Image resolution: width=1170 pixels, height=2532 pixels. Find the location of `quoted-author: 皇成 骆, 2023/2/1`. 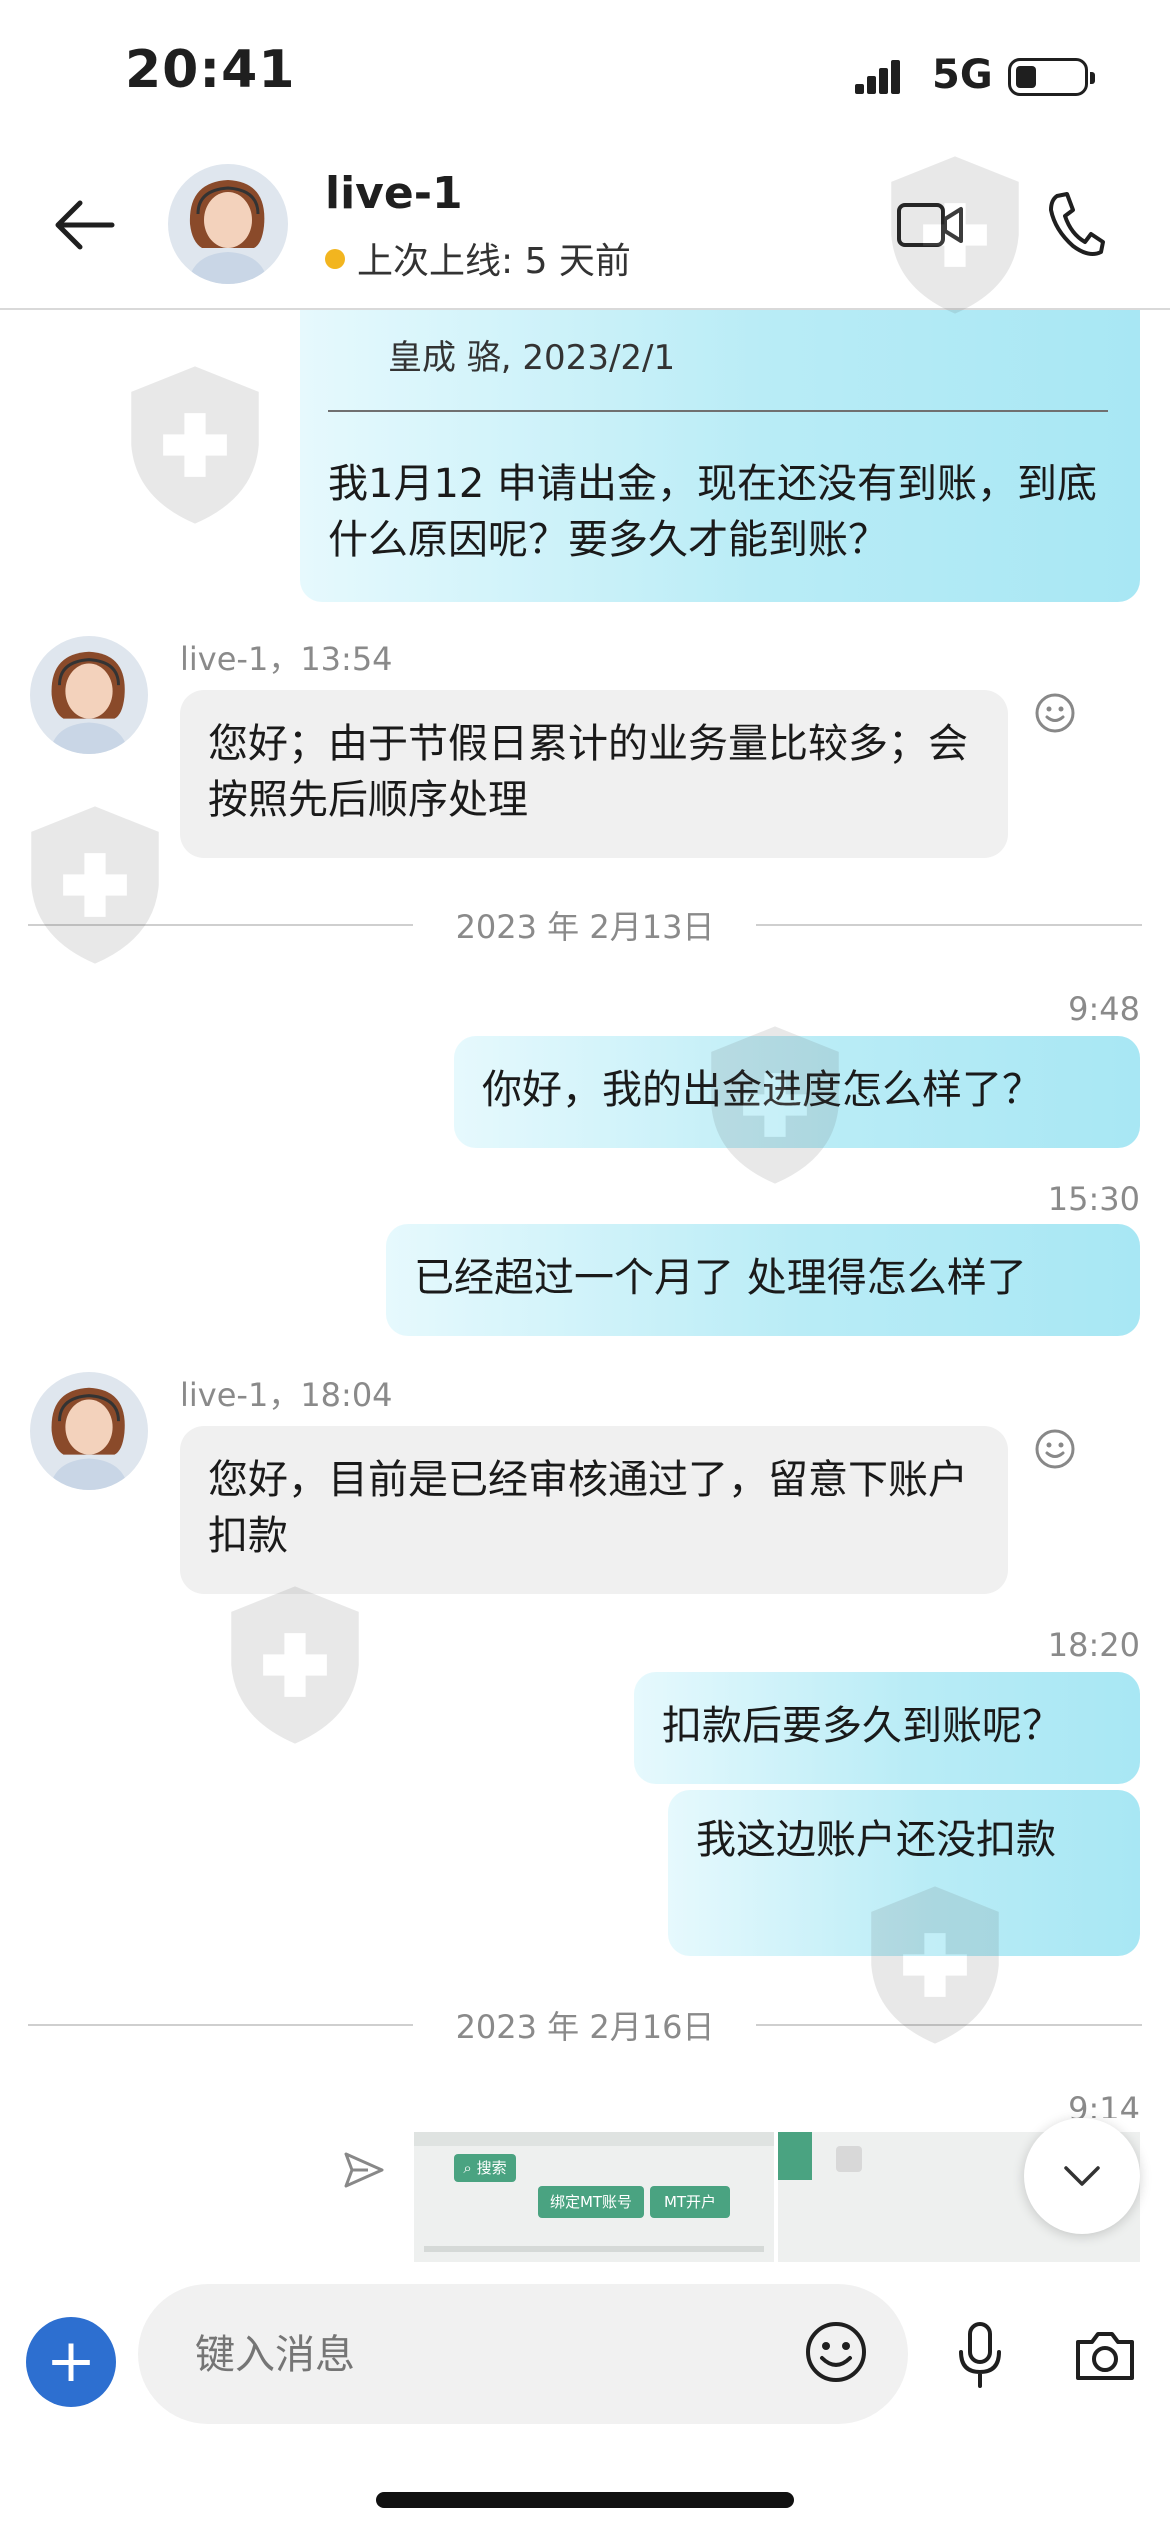

quoted-author: 皇成 骆, 2023/2/1 is located at coordinates (532, 358).